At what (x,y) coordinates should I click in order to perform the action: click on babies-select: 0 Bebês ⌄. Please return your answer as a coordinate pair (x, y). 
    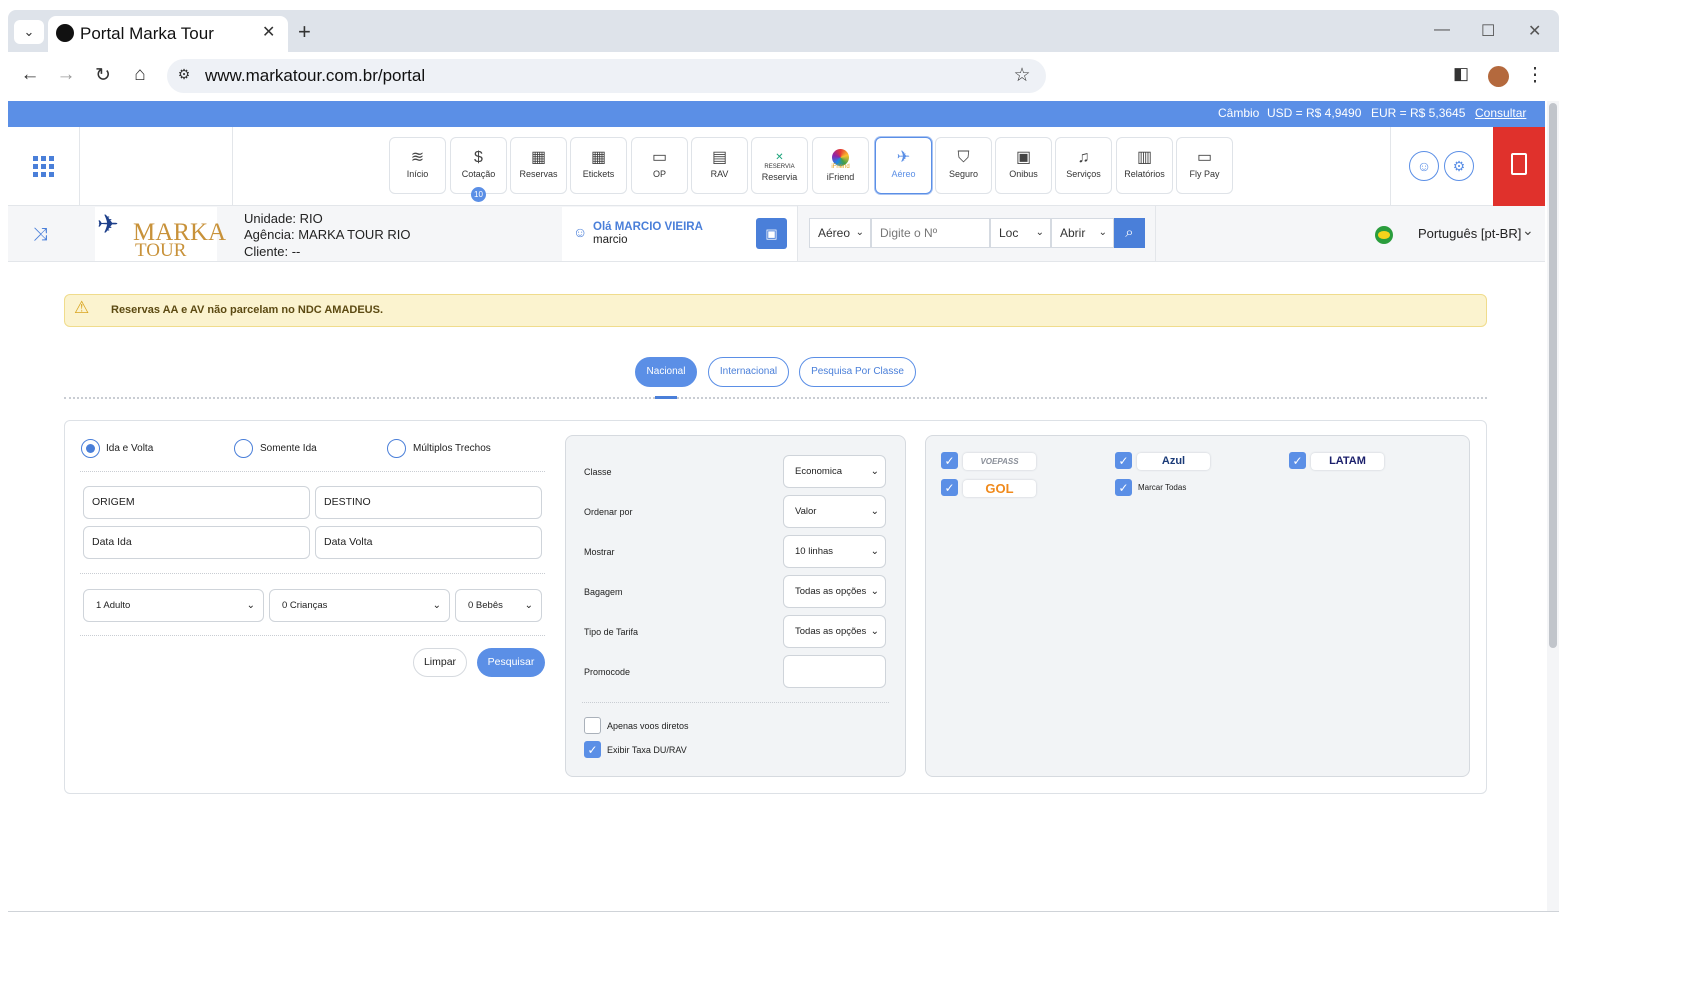
    Looking at the image, I should click on (498, 605).